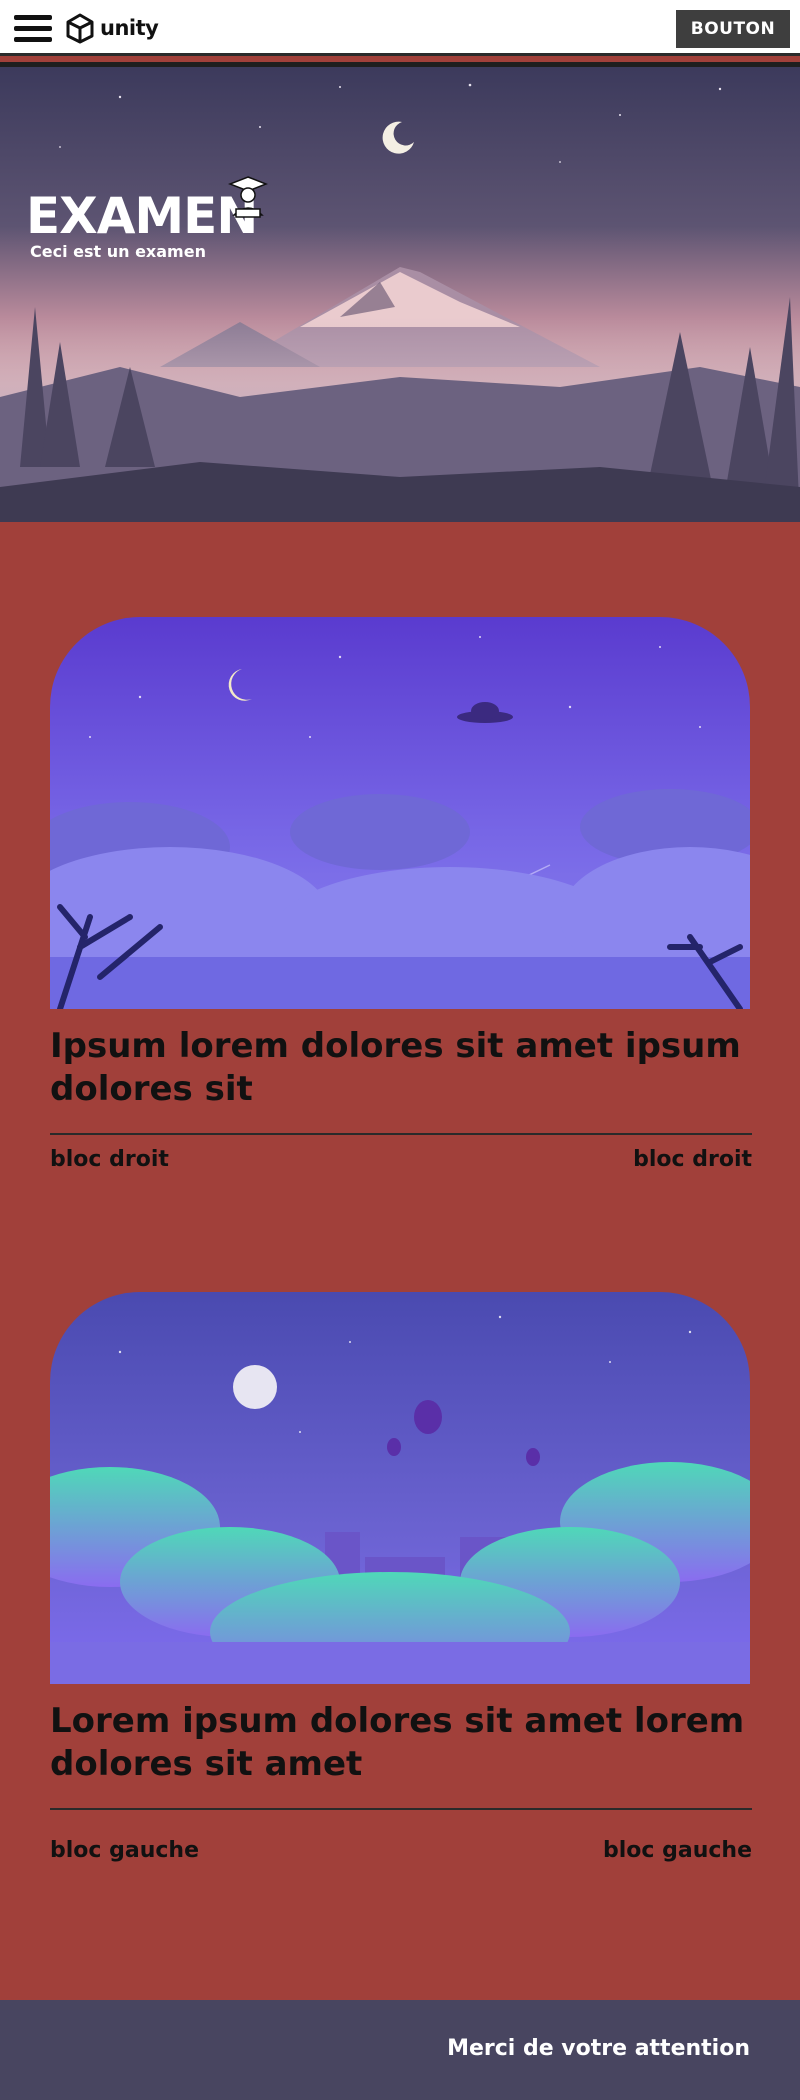 Image resolution: width=800 pixels, height=2100 pixels. I want to click on card-2-meta: bloc gauche bloc gauche, so click(401, 1850).